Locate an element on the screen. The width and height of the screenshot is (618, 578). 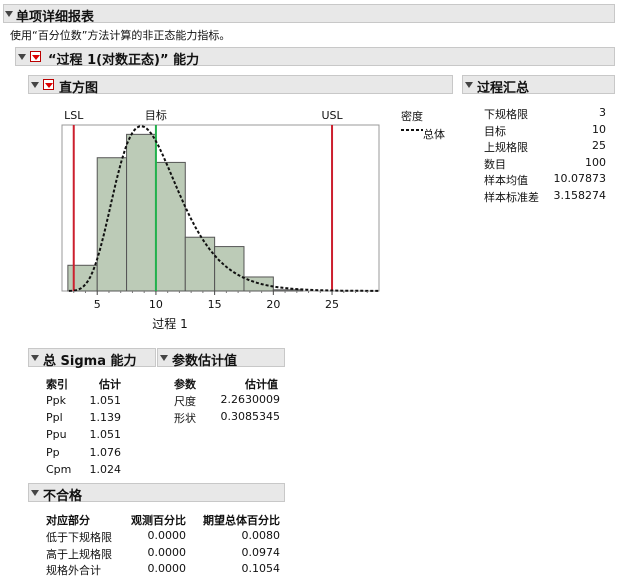
params-col-param: 参数 is located at coordinates (185, 384).